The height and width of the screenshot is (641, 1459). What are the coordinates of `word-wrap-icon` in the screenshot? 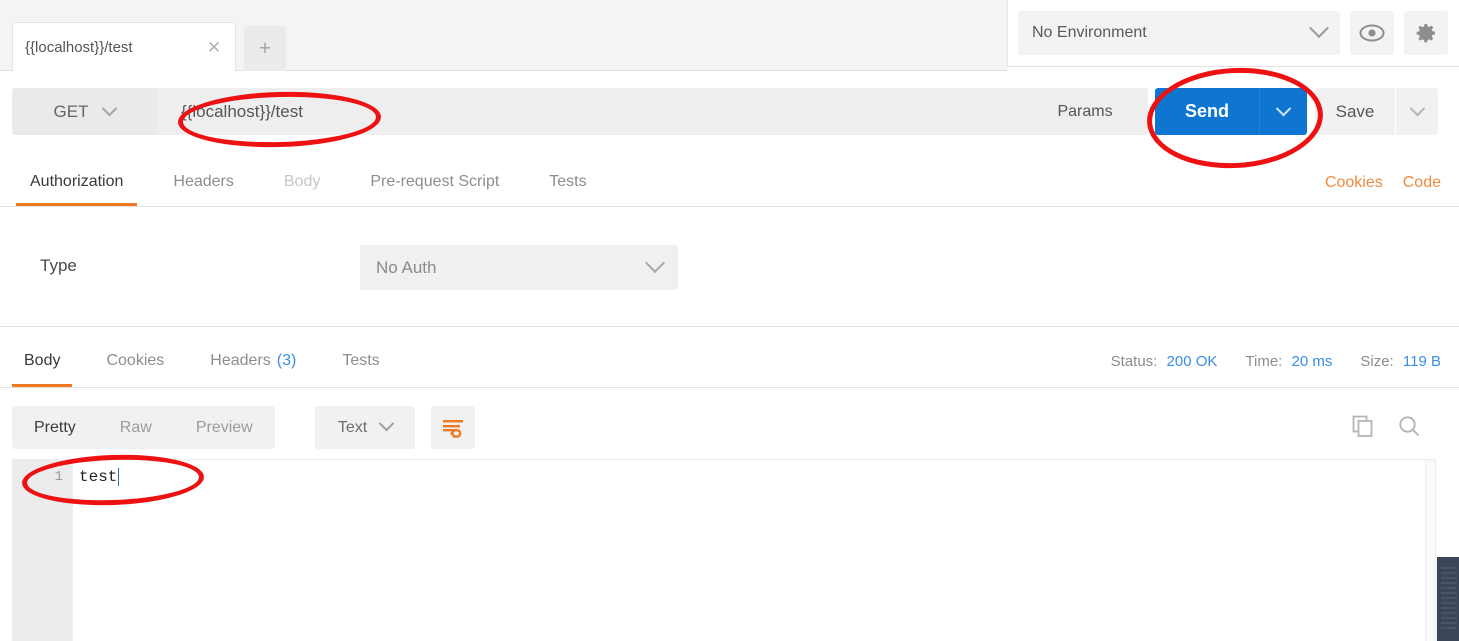 It's located at (453, 428).